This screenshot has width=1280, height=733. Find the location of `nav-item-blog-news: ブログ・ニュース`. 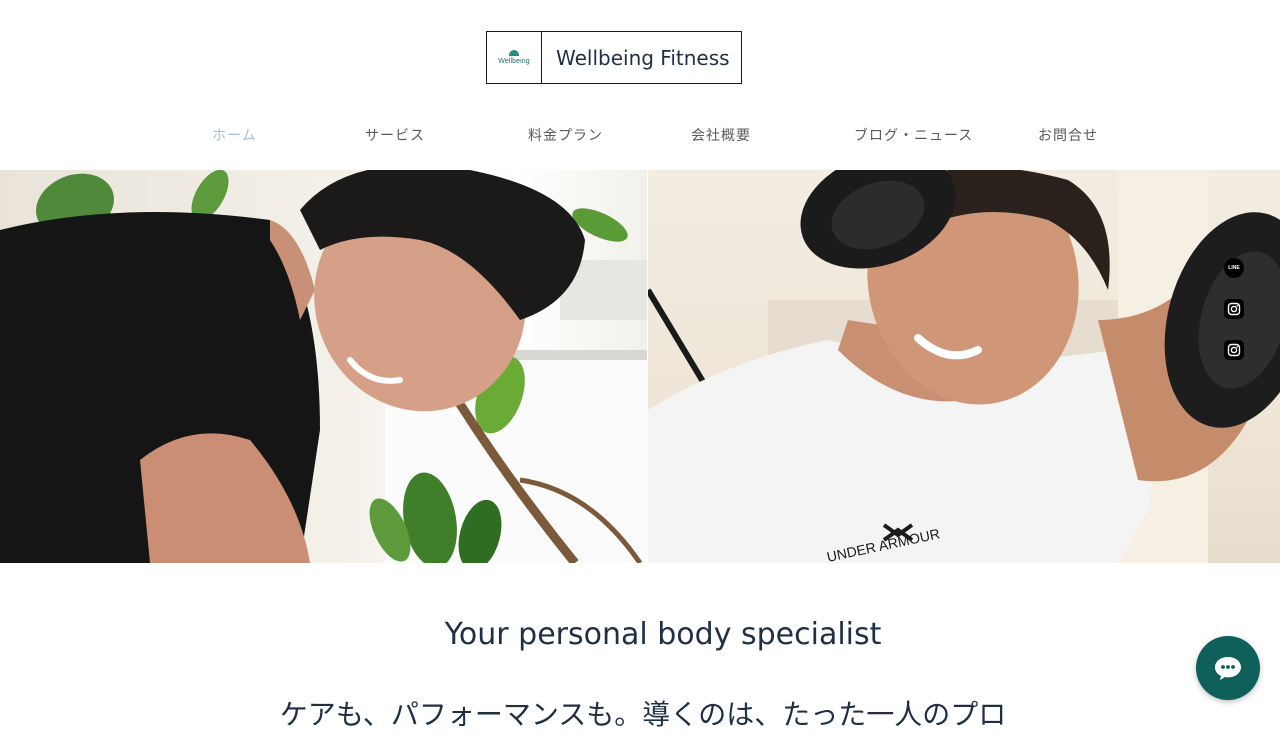

nav-item-blog-news: ブログ・ニュース is located at coordinates (913, 136).